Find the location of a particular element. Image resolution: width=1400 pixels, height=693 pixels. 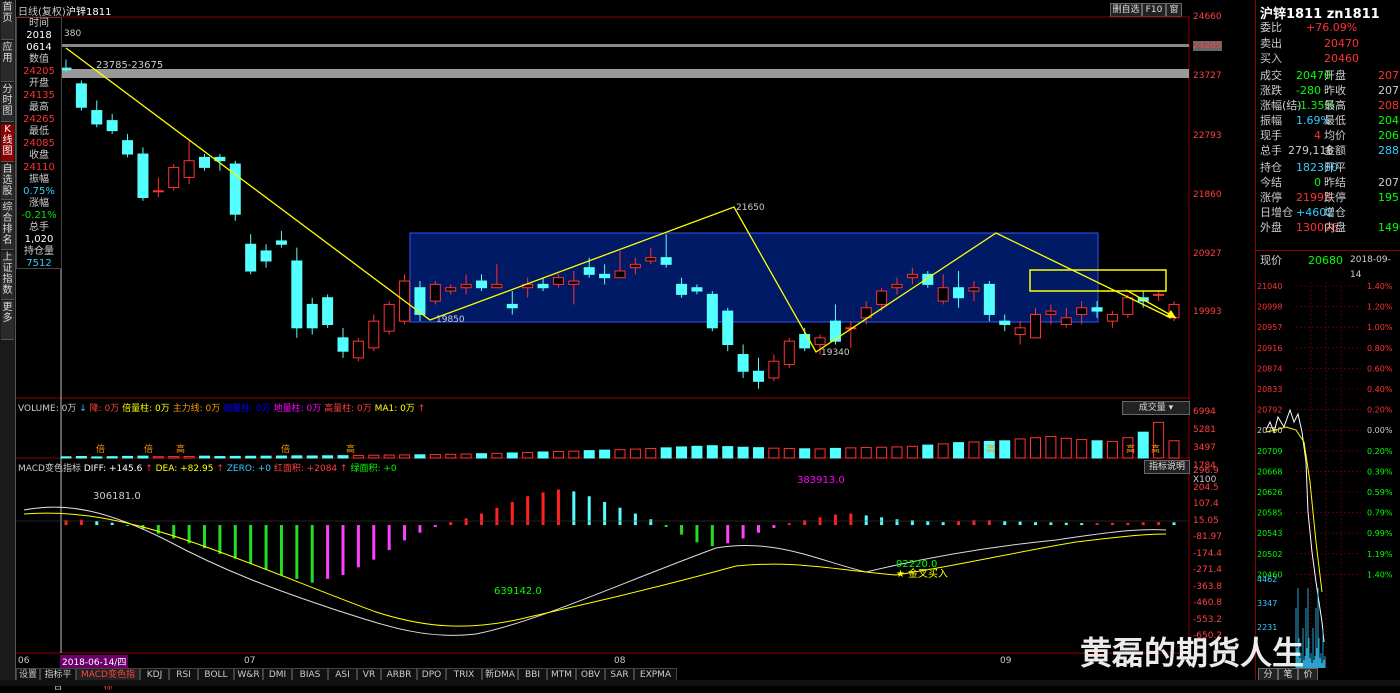

nav-7: 更多 is located at coordinates (7, 321).